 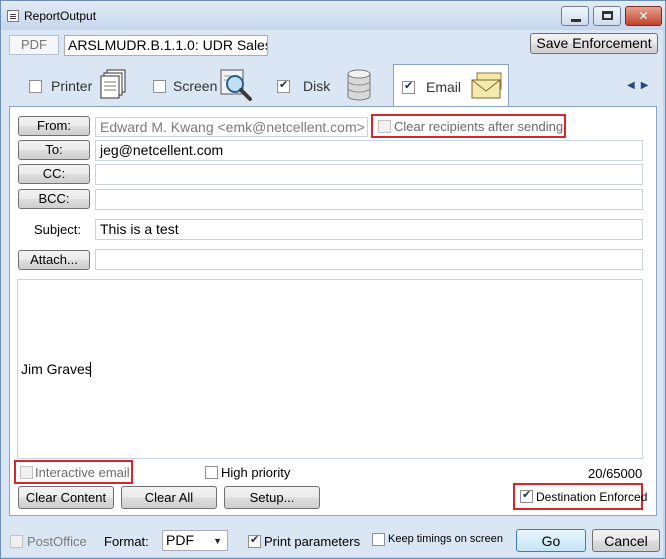 What do you see at coordinates (57, 541) in the screenshot?
I see `postoffice-label: PostOffice` at bounding box center [57, 541].